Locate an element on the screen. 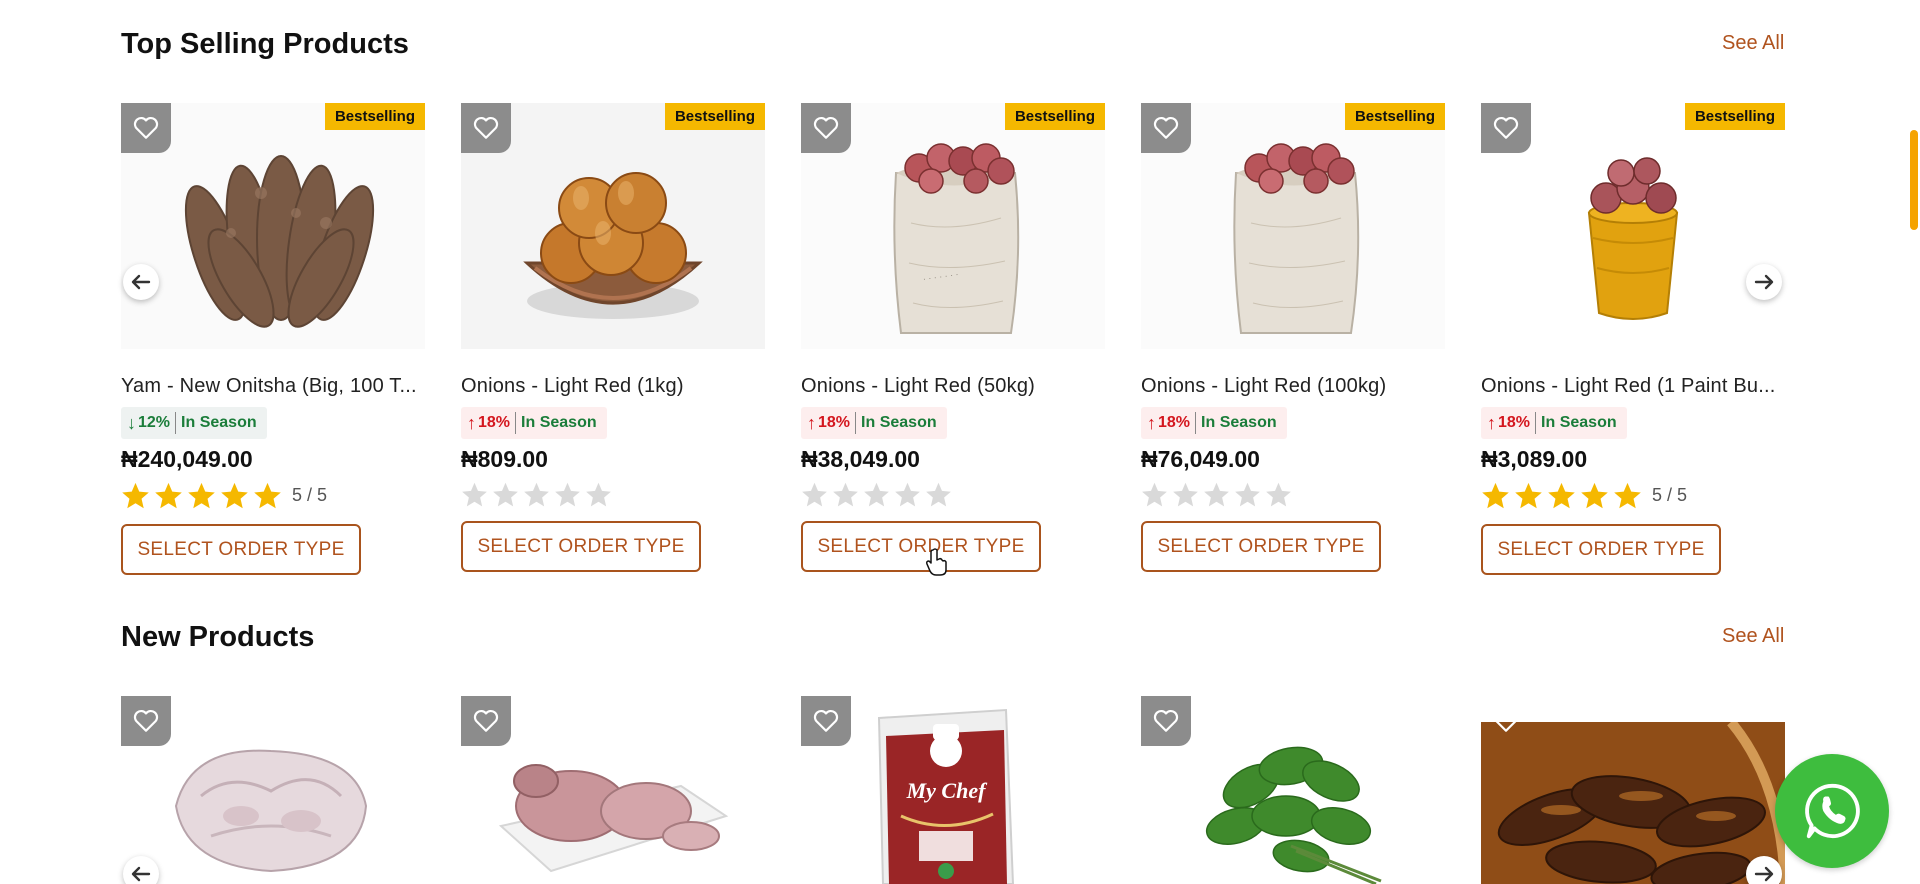 The width and height of the screenshot is (1920, 884). whatsapp-chat-button is located at coordinates (1832, 811).